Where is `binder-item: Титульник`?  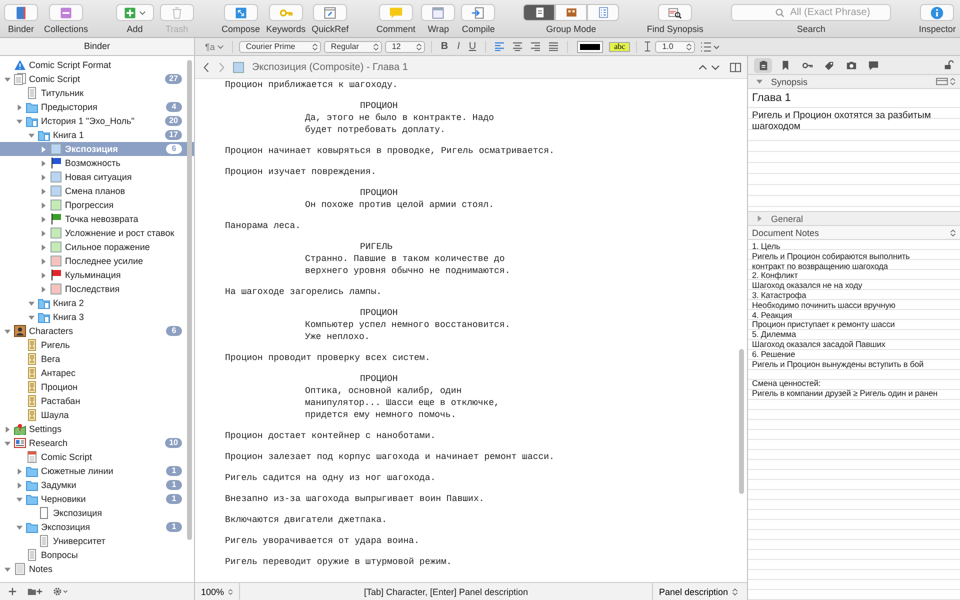 binder-item: Титульник is located at coordinates (97, 93).